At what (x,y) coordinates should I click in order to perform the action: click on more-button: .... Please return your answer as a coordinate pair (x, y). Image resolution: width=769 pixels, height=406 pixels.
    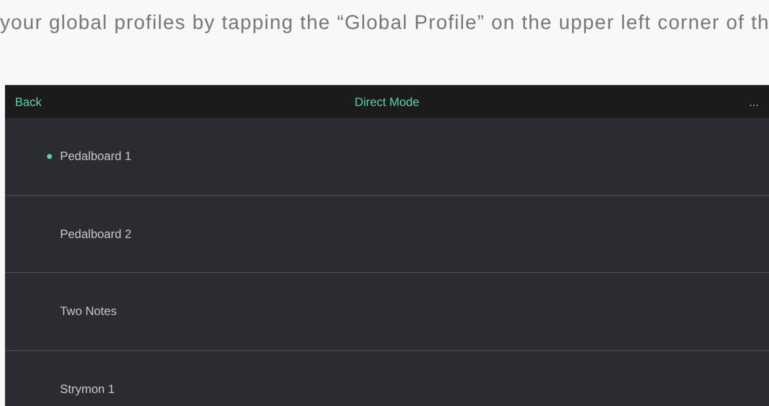
    Looking at the image, I should click on (753, 102).